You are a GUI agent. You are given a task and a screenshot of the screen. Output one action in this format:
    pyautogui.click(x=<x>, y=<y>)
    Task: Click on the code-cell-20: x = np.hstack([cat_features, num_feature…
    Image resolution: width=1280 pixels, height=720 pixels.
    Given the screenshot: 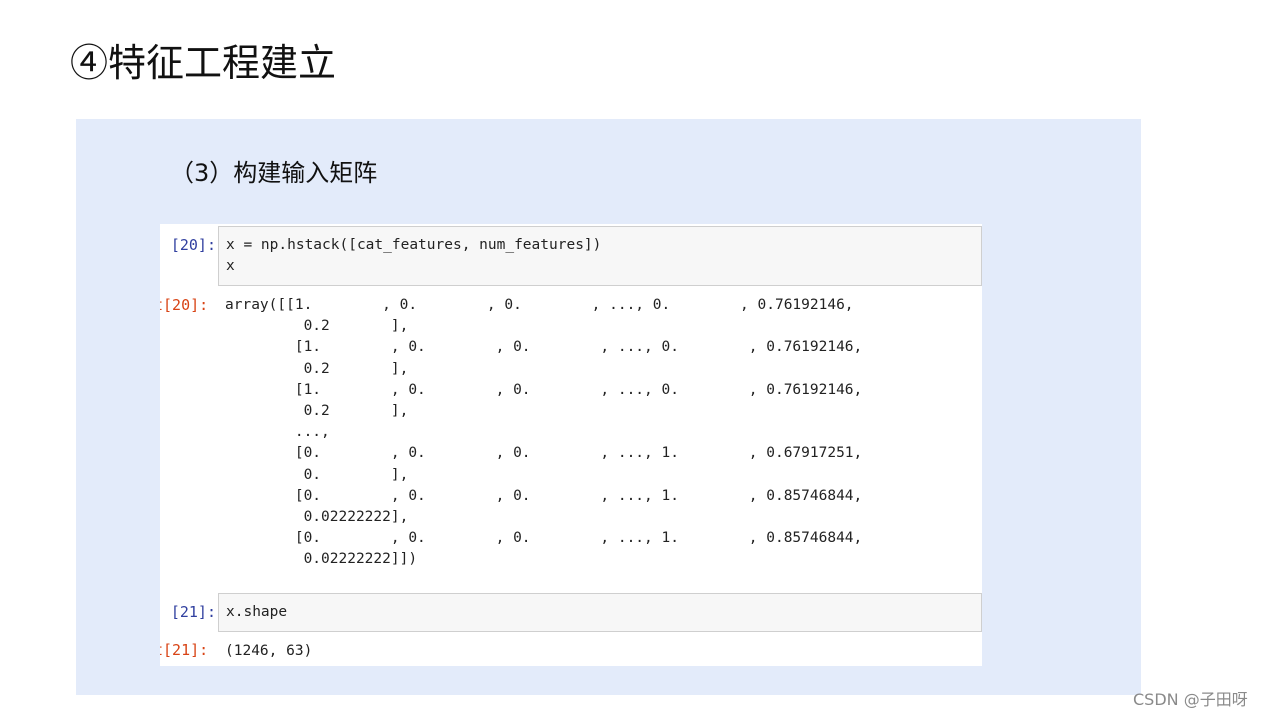 What is the action you would take?
    pyautogui.click(x=600, y=256)
    